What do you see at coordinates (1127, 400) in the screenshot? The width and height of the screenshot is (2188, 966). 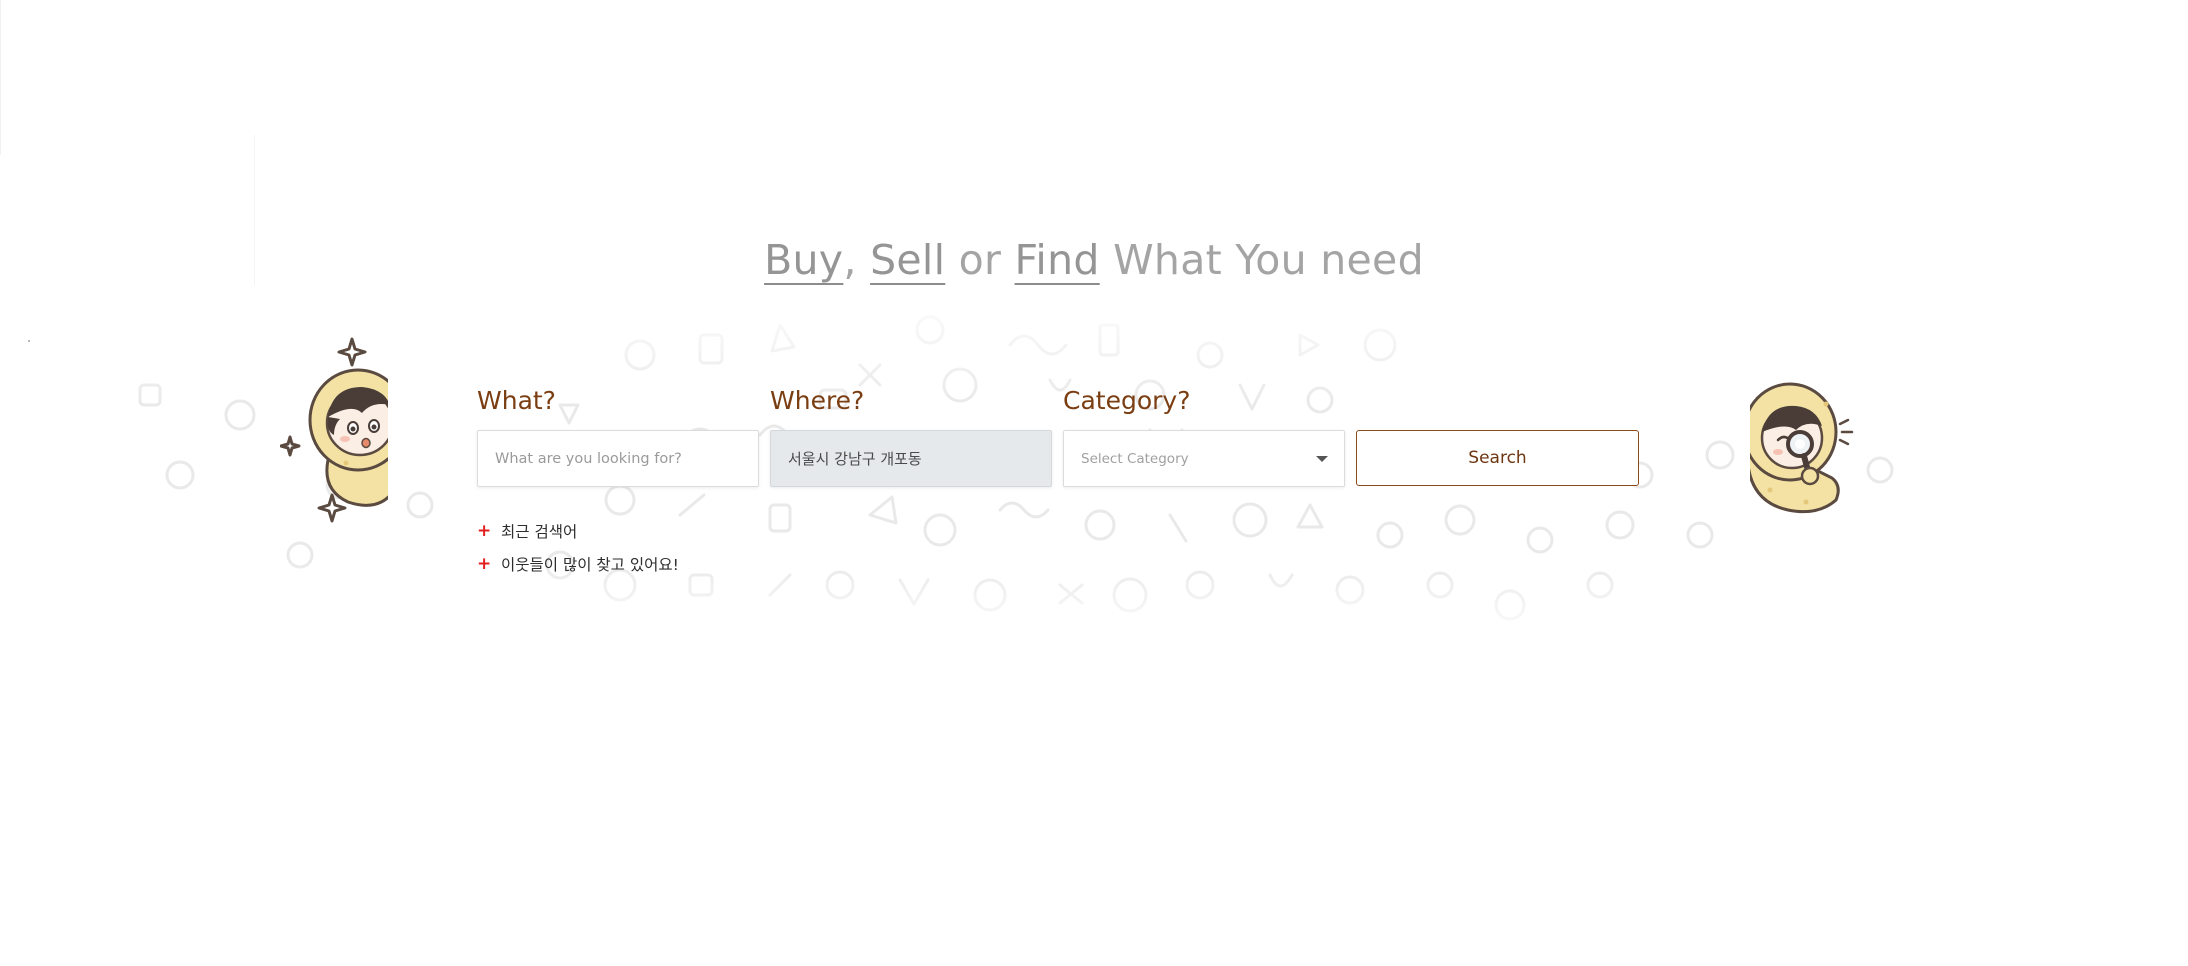 I see `category-label: Category?` at bounding box center [1127, 400].